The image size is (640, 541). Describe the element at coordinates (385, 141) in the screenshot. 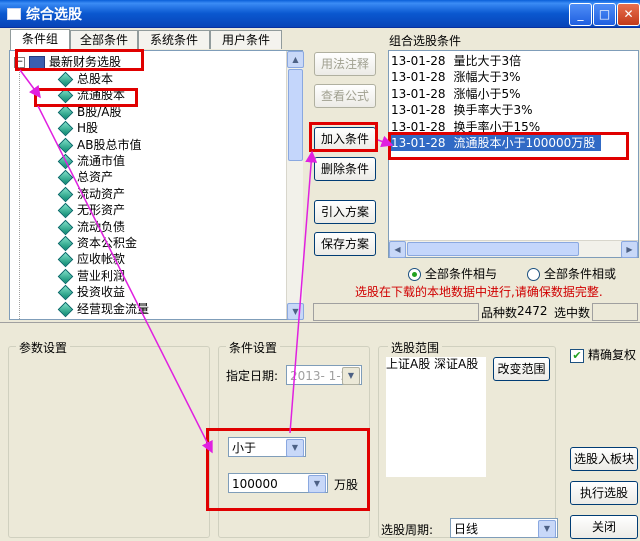

I see `arrow-add-to-list` at that location.